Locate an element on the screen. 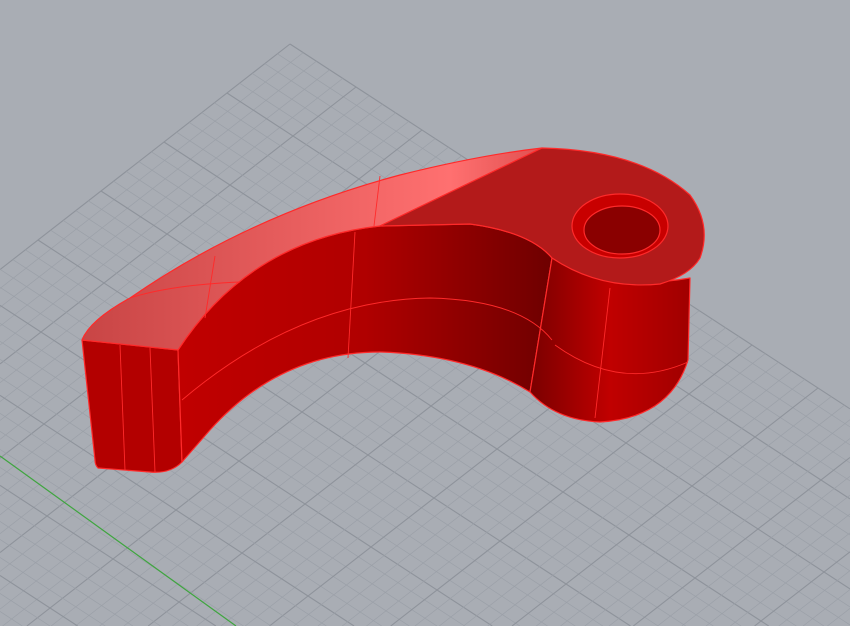 The height and width of the screenshot is (626, 850). hole-inner is located at coordinates (622, 230).